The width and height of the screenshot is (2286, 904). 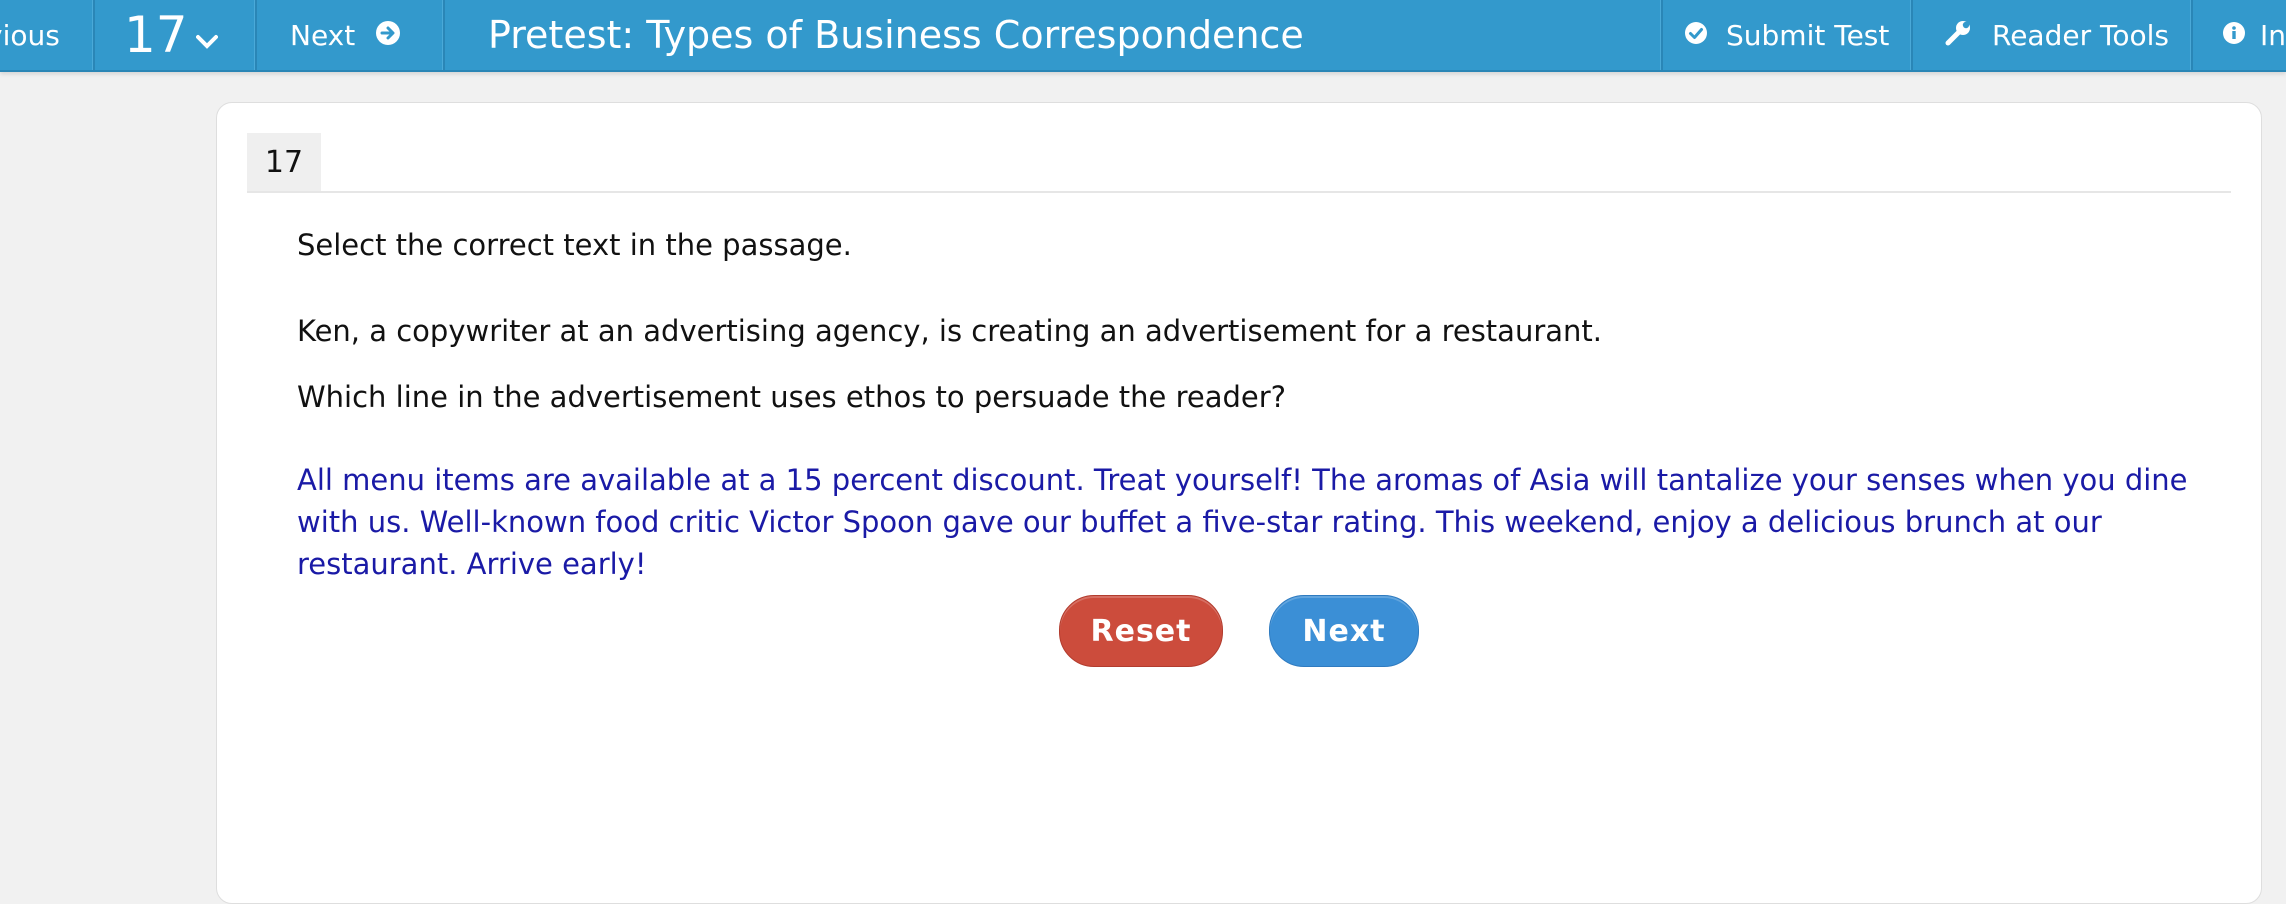 I want to click on passage-sentence: Arrive early!, so click(x=552, y=564).